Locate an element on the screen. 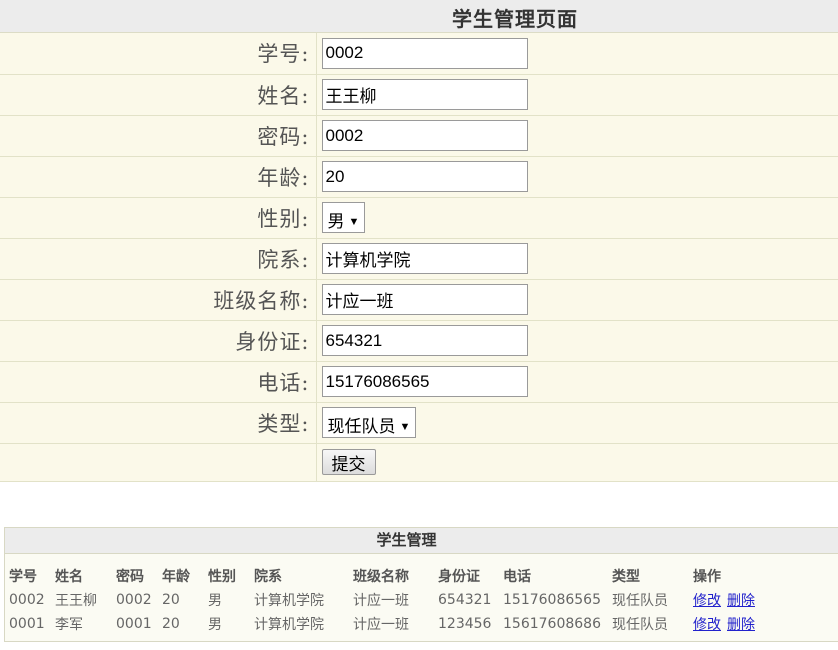  gender-select-value: 男 is located at coordinates (336, 221).